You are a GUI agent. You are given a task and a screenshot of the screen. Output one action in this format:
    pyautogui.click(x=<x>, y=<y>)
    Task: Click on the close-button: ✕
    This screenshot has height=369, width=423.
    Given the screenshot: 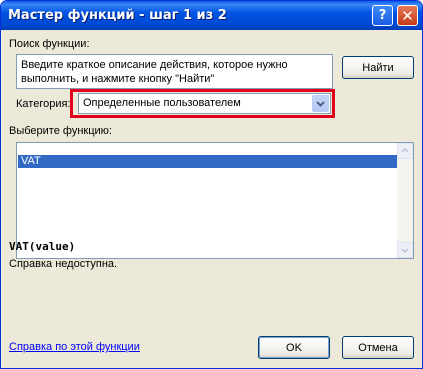 What is the action you would take?
    pyautogui.click(x=407, y=15)
    